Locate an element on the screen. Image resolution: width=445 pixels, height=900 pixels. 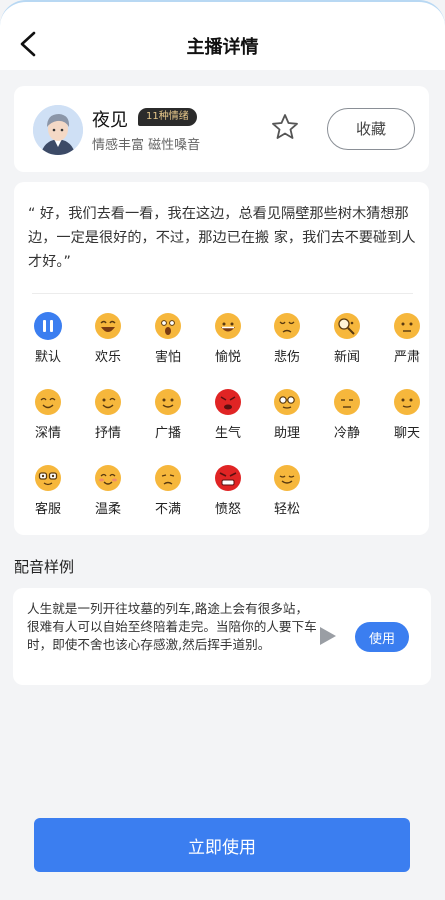
blushing-face-icon is located at coordinates (108, 478).